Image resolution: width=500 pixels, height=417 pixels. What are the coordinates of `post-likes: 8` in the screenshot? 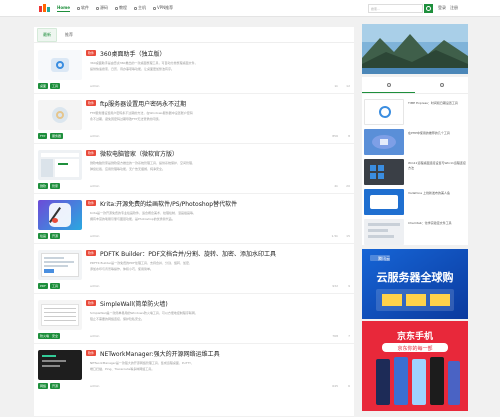 It's located at (349, 136).